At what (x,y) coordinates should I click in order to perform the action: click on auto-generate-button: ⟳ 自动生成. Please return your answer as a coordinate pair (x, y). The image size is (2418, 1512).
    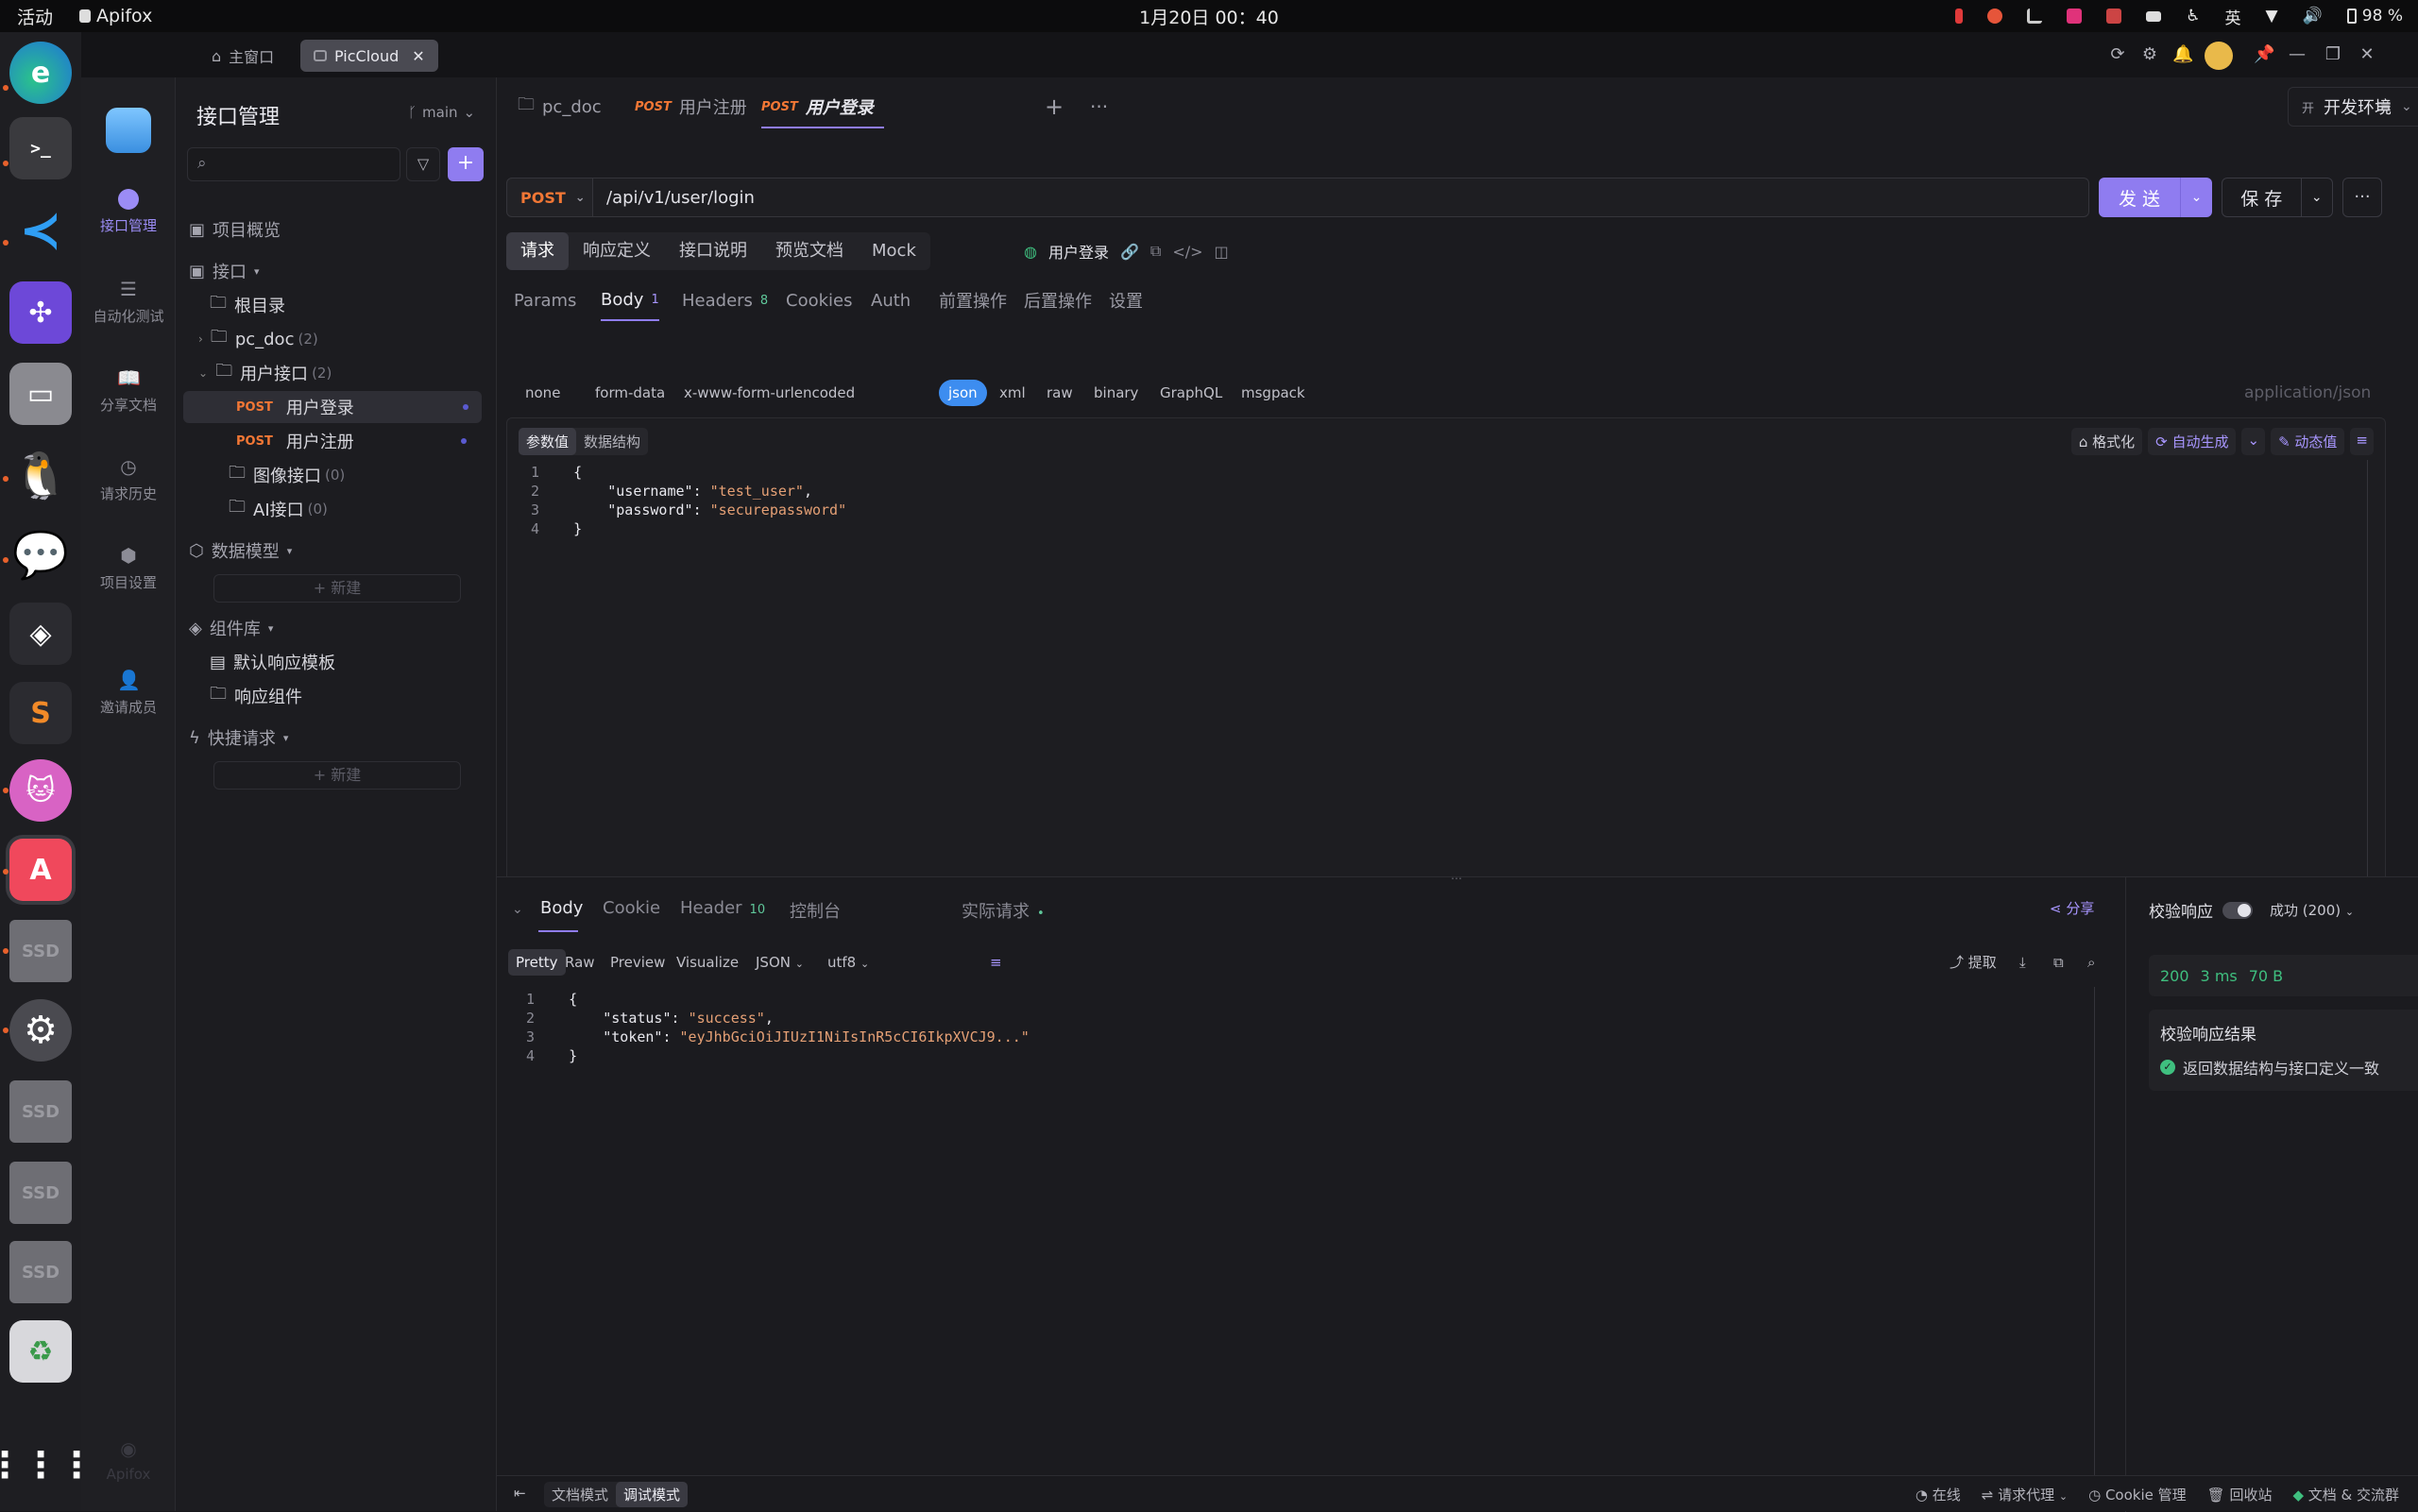
    Looking at the image, I should click on (2192, 442).